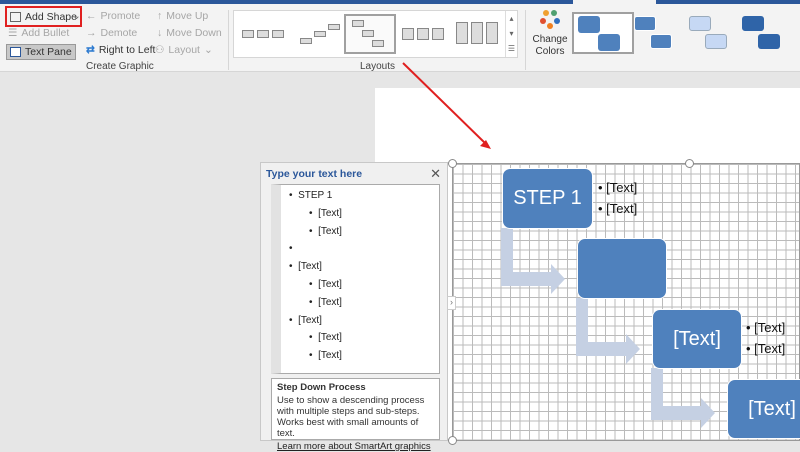 This screenshot has height=452, width=800. I want to click on collapse-pane-chevron-icon: ›, so click(451, 303).